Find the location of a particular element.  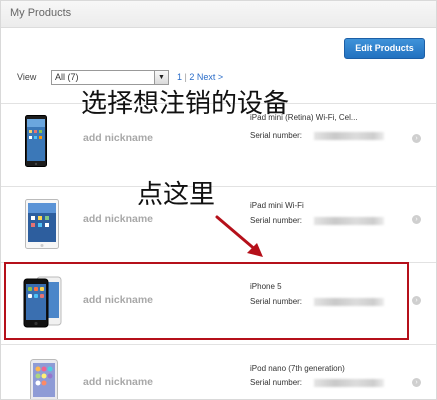

annotation-arrow-icon is located at coordinates (239, 236).